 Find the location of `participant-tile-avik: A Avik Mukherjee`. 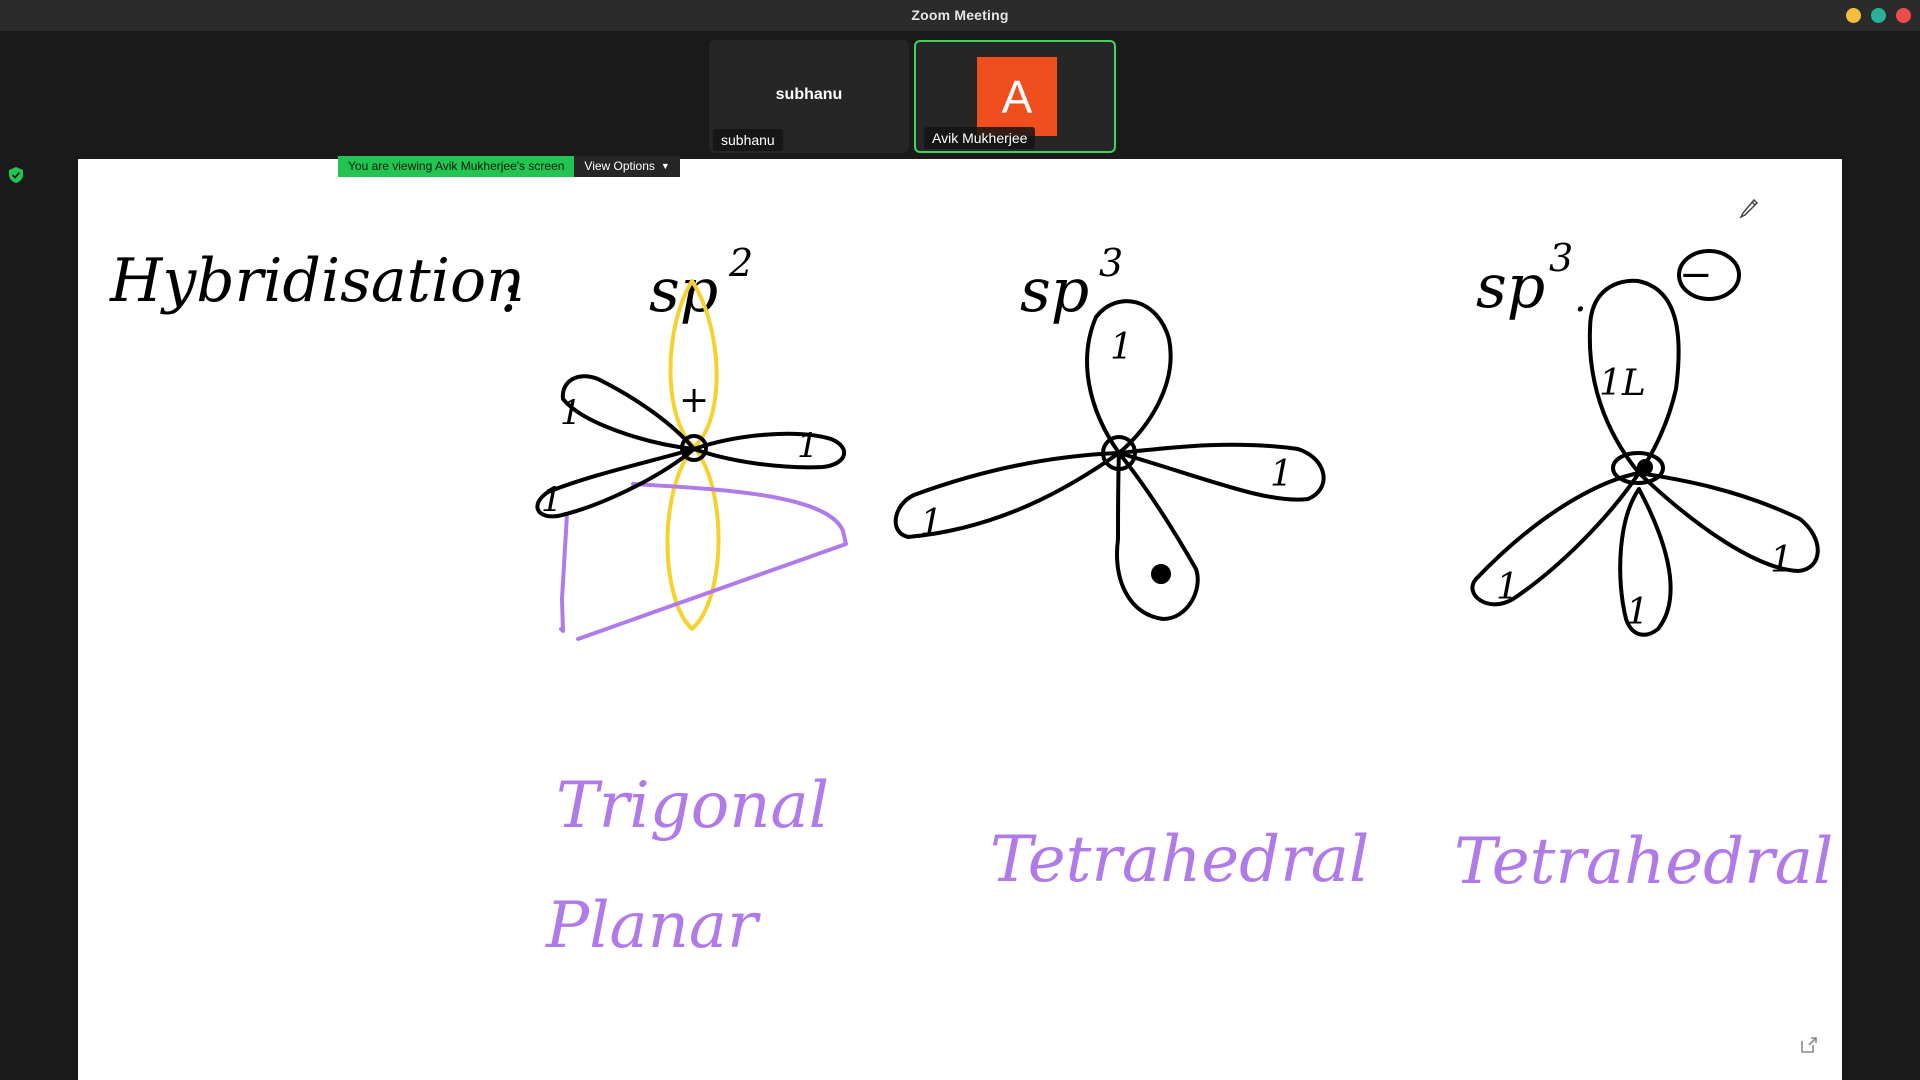

participant-tile-avik: A Avik Mukherjee is located at coordinates (1015, 96).